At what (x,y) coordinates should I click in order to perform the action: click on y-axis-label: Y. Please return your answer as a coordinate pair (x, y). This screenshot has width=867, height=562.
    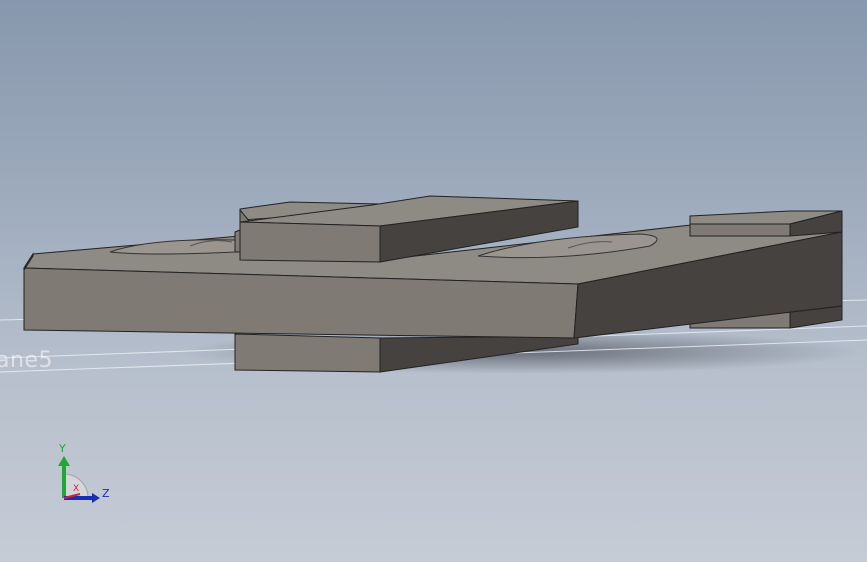
    Looking at the image, I should click on (62, 448).